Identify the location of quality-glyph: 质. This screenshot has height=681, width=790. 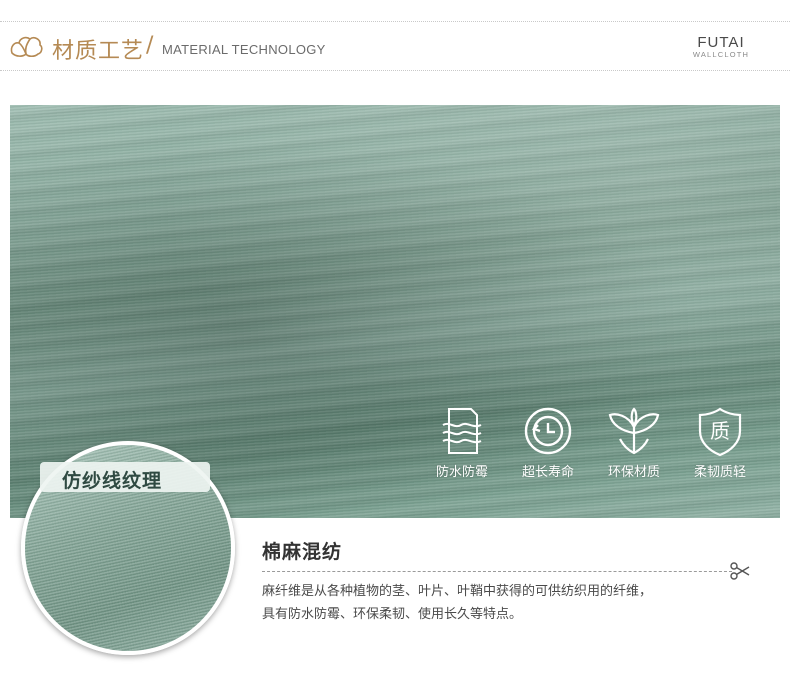
(720, 431).